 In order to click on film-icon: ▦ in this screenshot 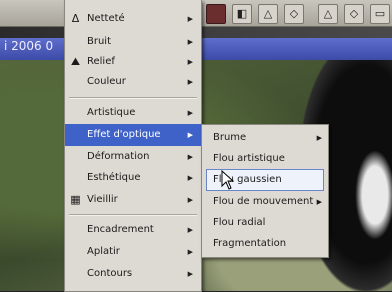, I will do `click(75, 199)`.